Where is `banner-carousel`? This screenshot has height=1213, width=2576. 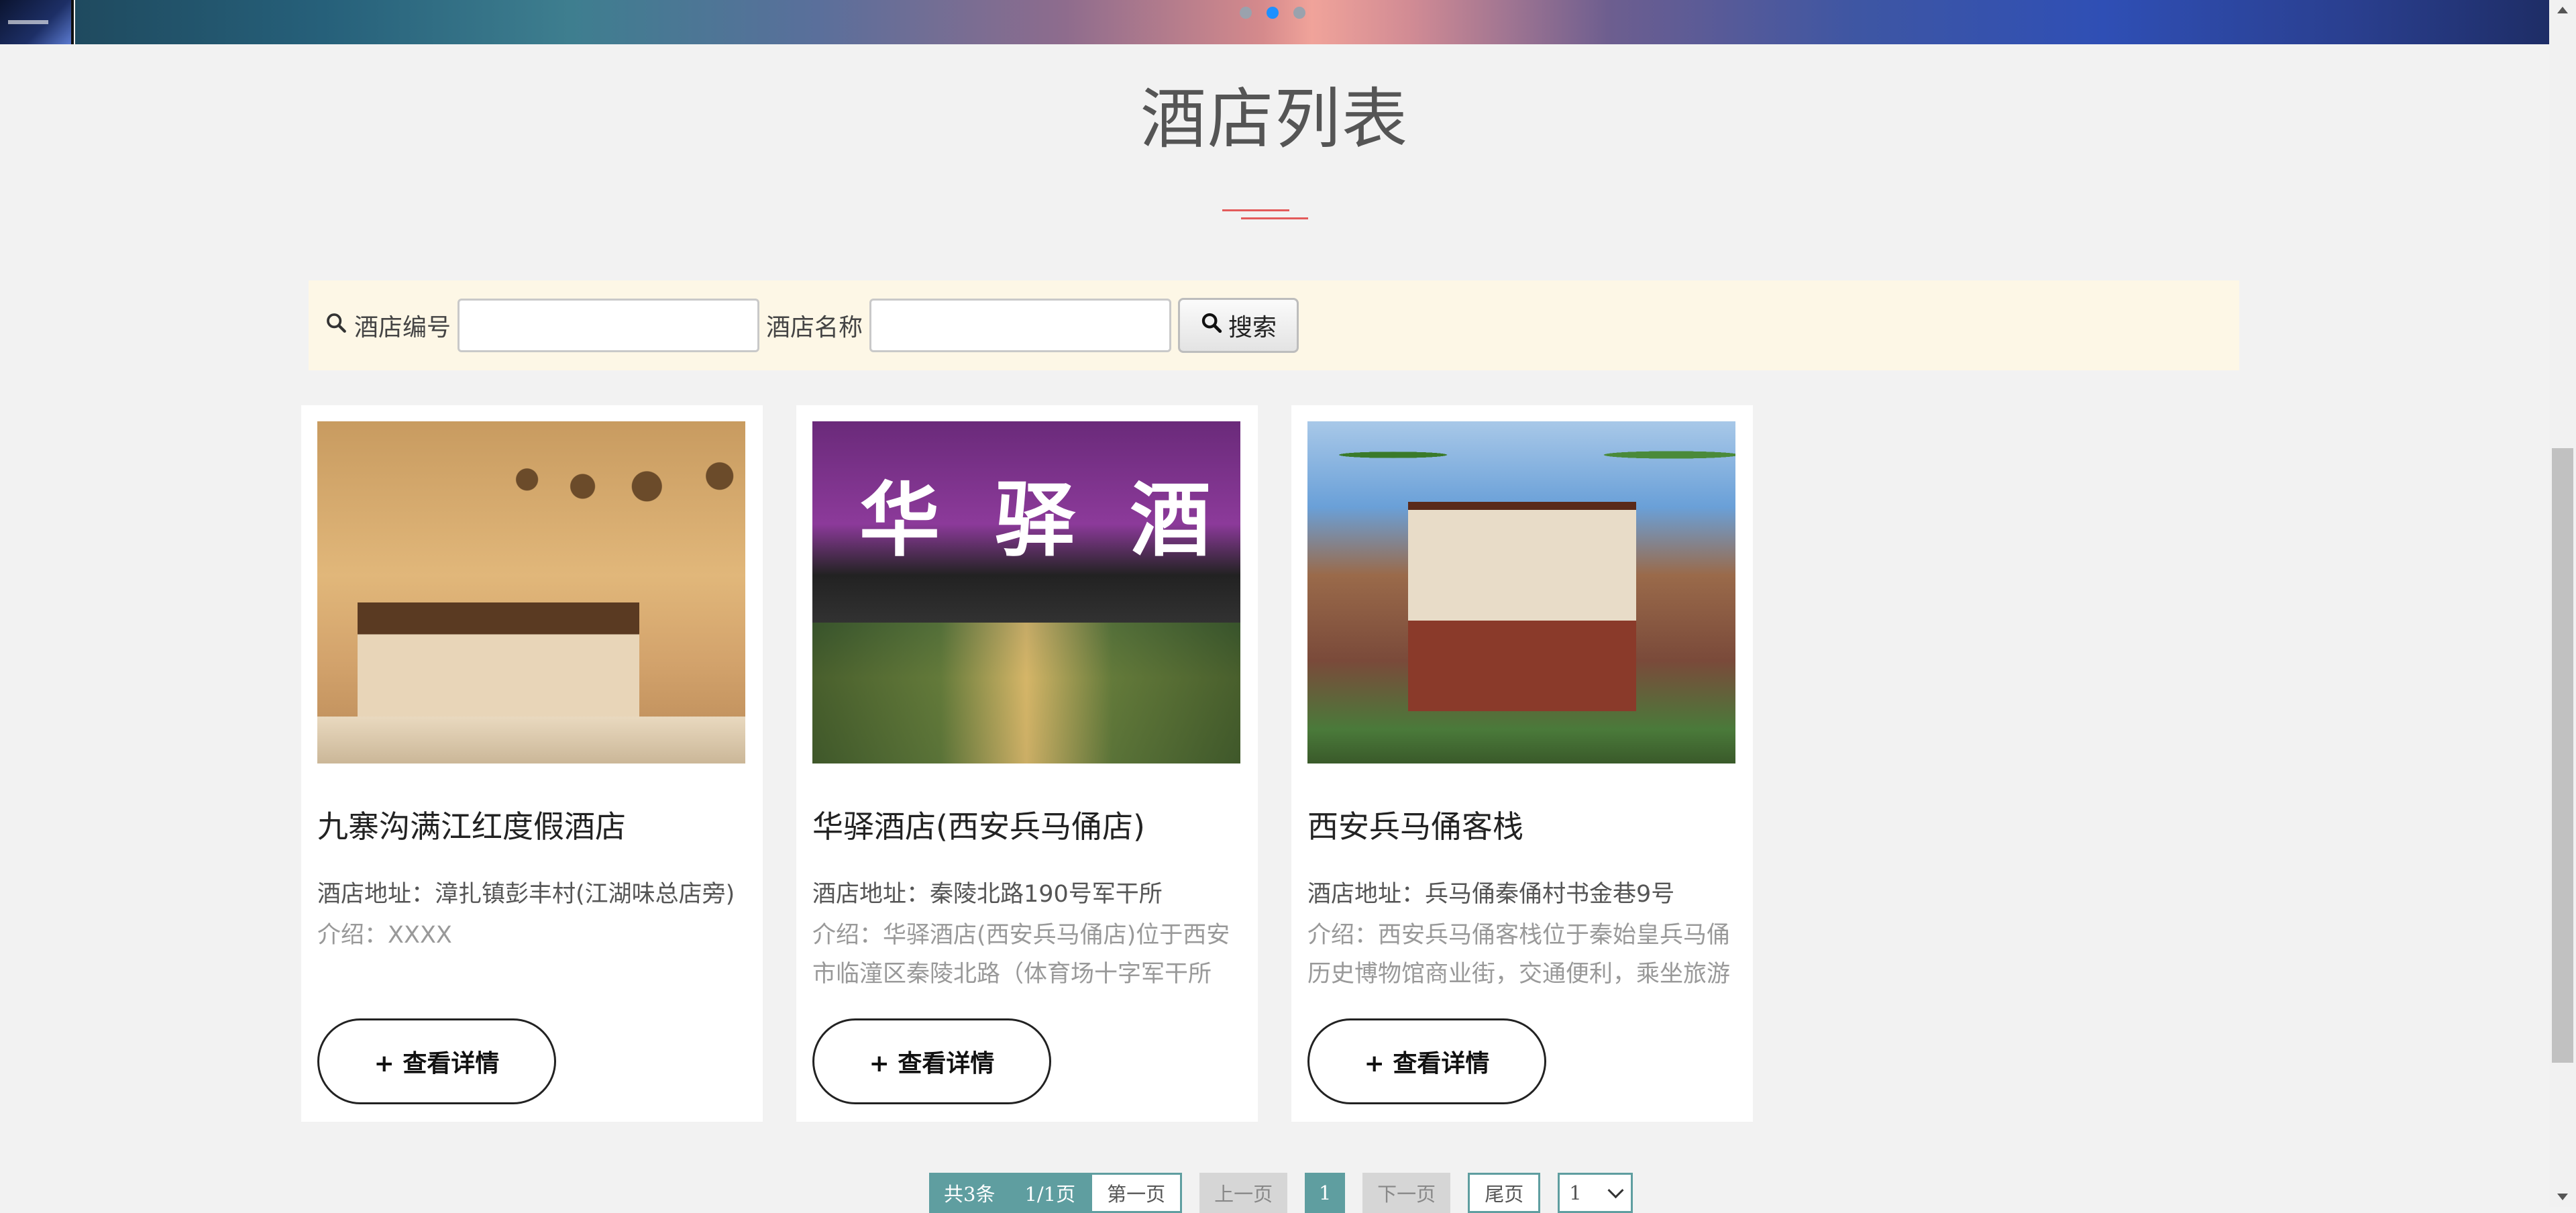 banner-carousel is located at coordinates (1274, 22).